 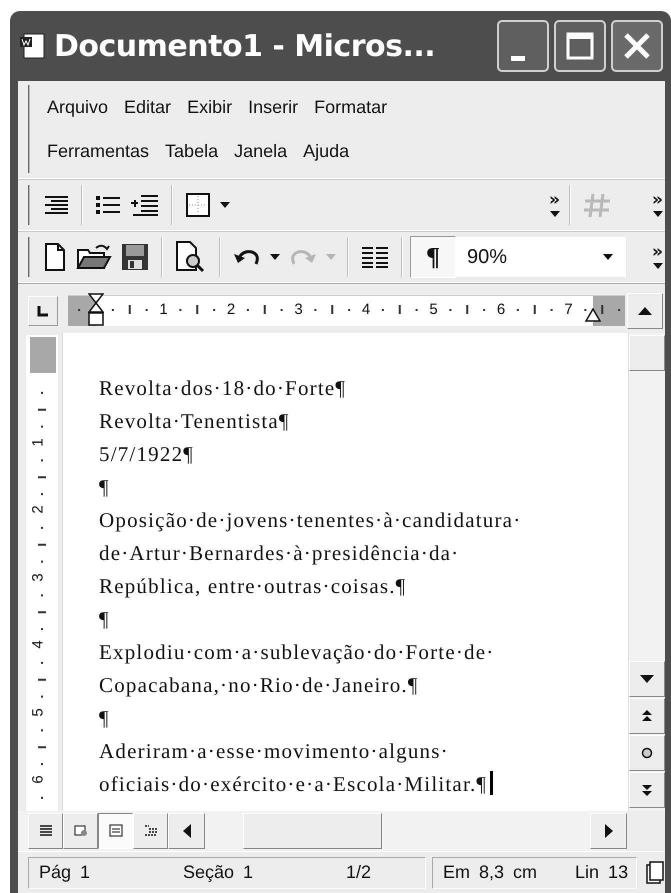 I want to click on ruler-margin, so click(x=43, y=355).